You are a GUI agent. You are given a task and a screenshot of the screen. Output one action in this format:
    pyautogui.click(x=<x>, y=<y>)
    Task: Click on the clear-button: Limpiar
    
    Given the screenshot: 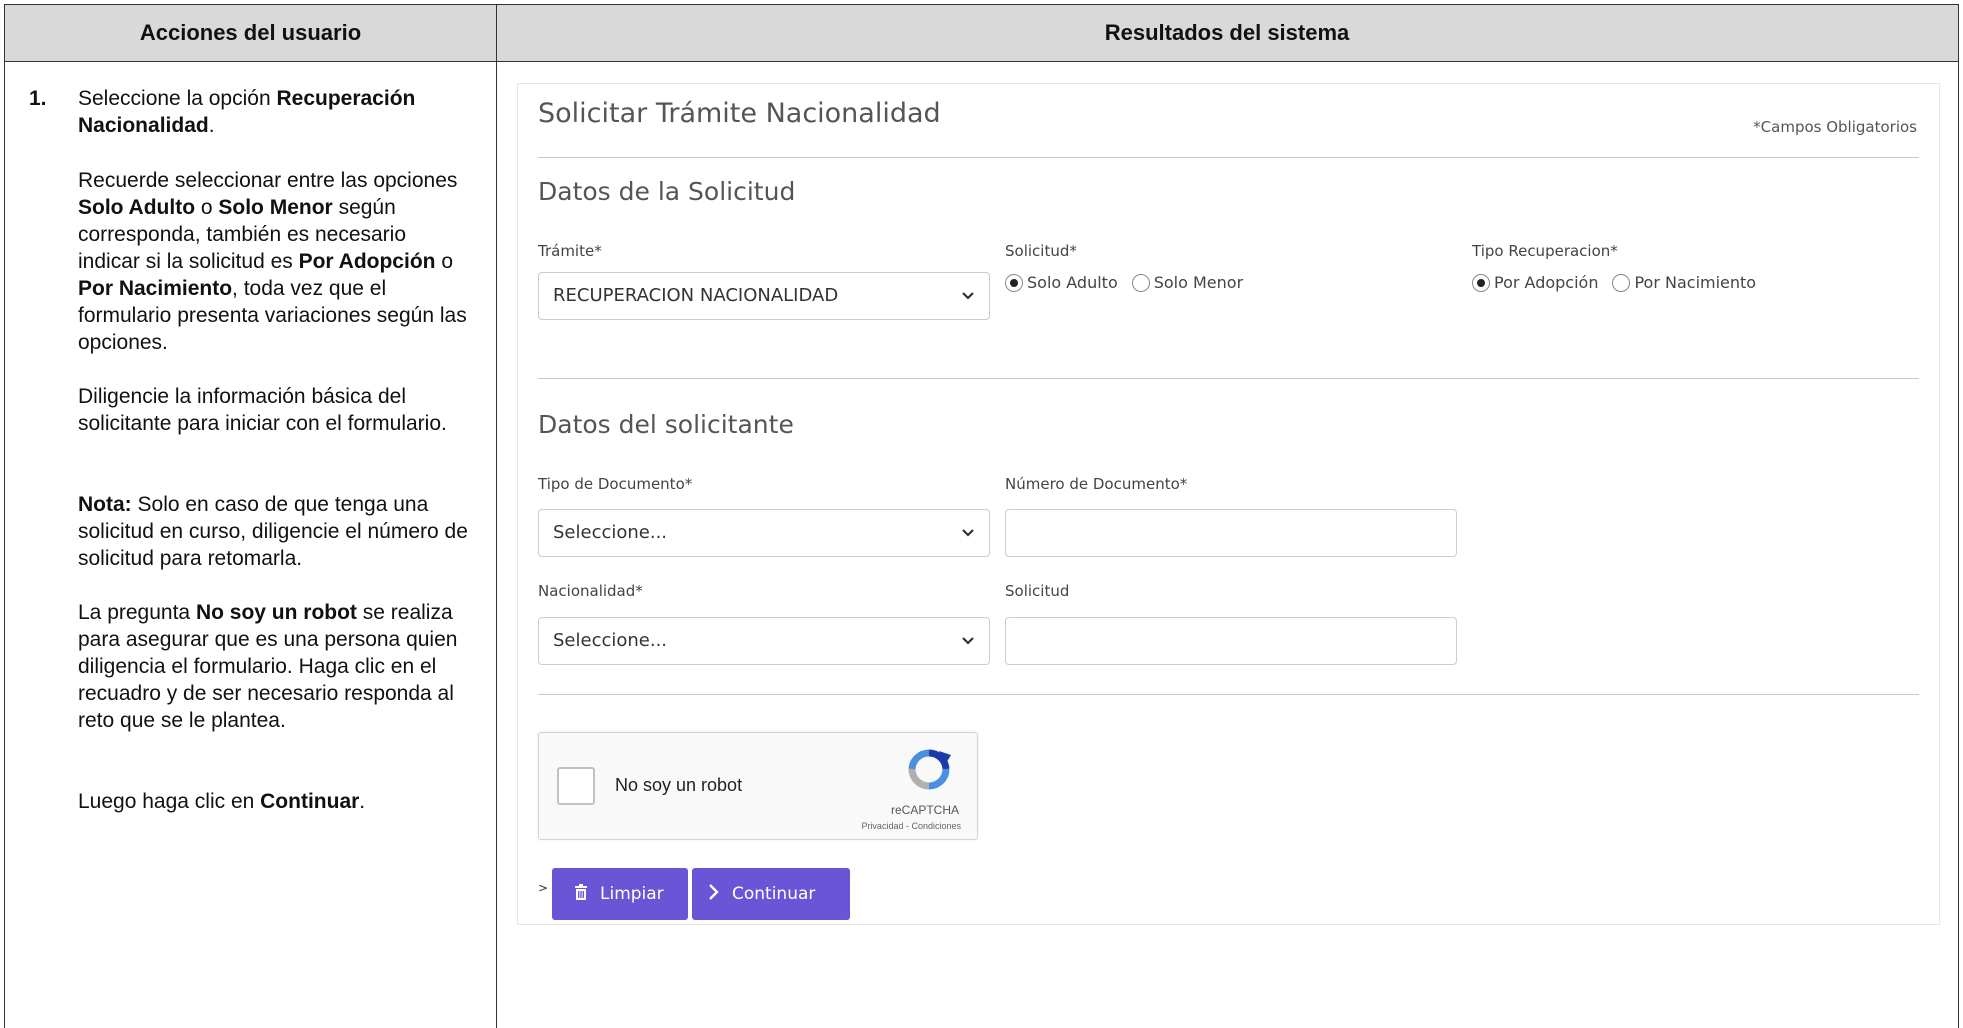 What is the action you would take?
    pyautogui.click(x=620, y=894)
    